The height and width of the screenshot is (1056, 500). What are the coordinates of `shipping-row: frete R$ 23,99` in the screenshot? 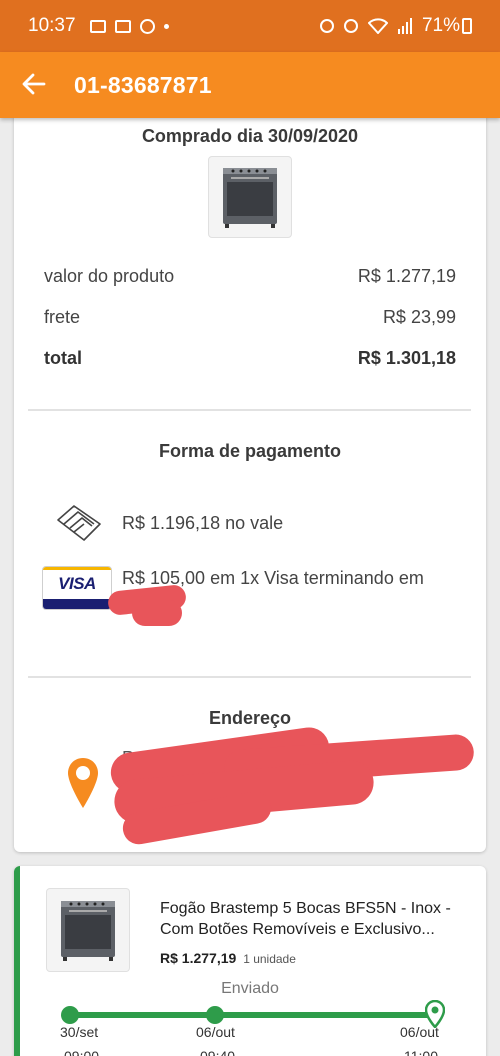 It's located at (250, 317).